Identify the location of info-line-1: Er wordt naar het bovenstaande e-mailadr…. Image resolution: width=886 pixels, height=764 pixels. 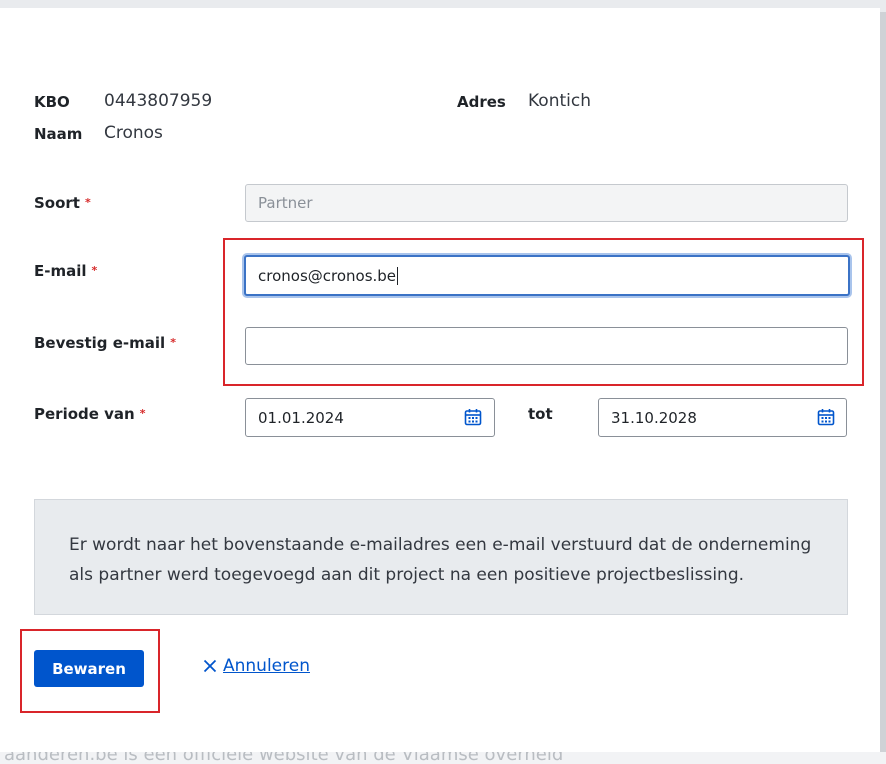
(440, 545).